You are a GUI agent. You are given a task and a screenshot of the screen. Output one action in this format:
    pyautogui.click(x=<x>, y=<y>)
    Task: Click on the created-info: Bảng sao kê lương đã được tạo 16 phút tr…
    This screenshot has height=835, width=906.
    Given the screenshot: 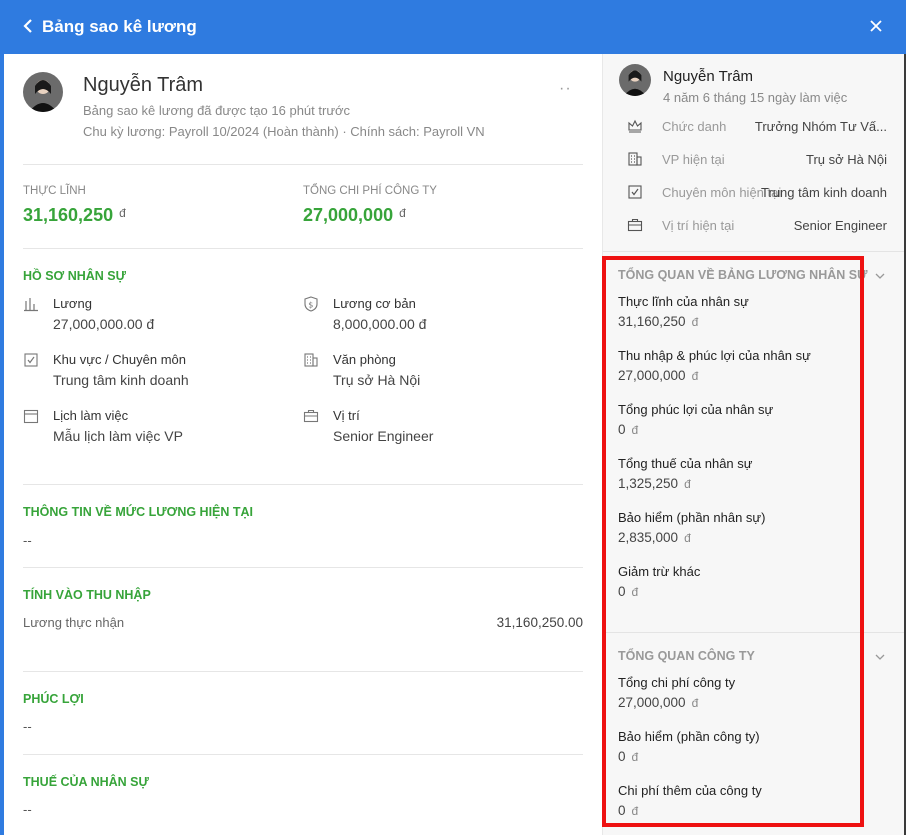 What is the action you would take?
    pyautogui.click(x=217, y=110)
    